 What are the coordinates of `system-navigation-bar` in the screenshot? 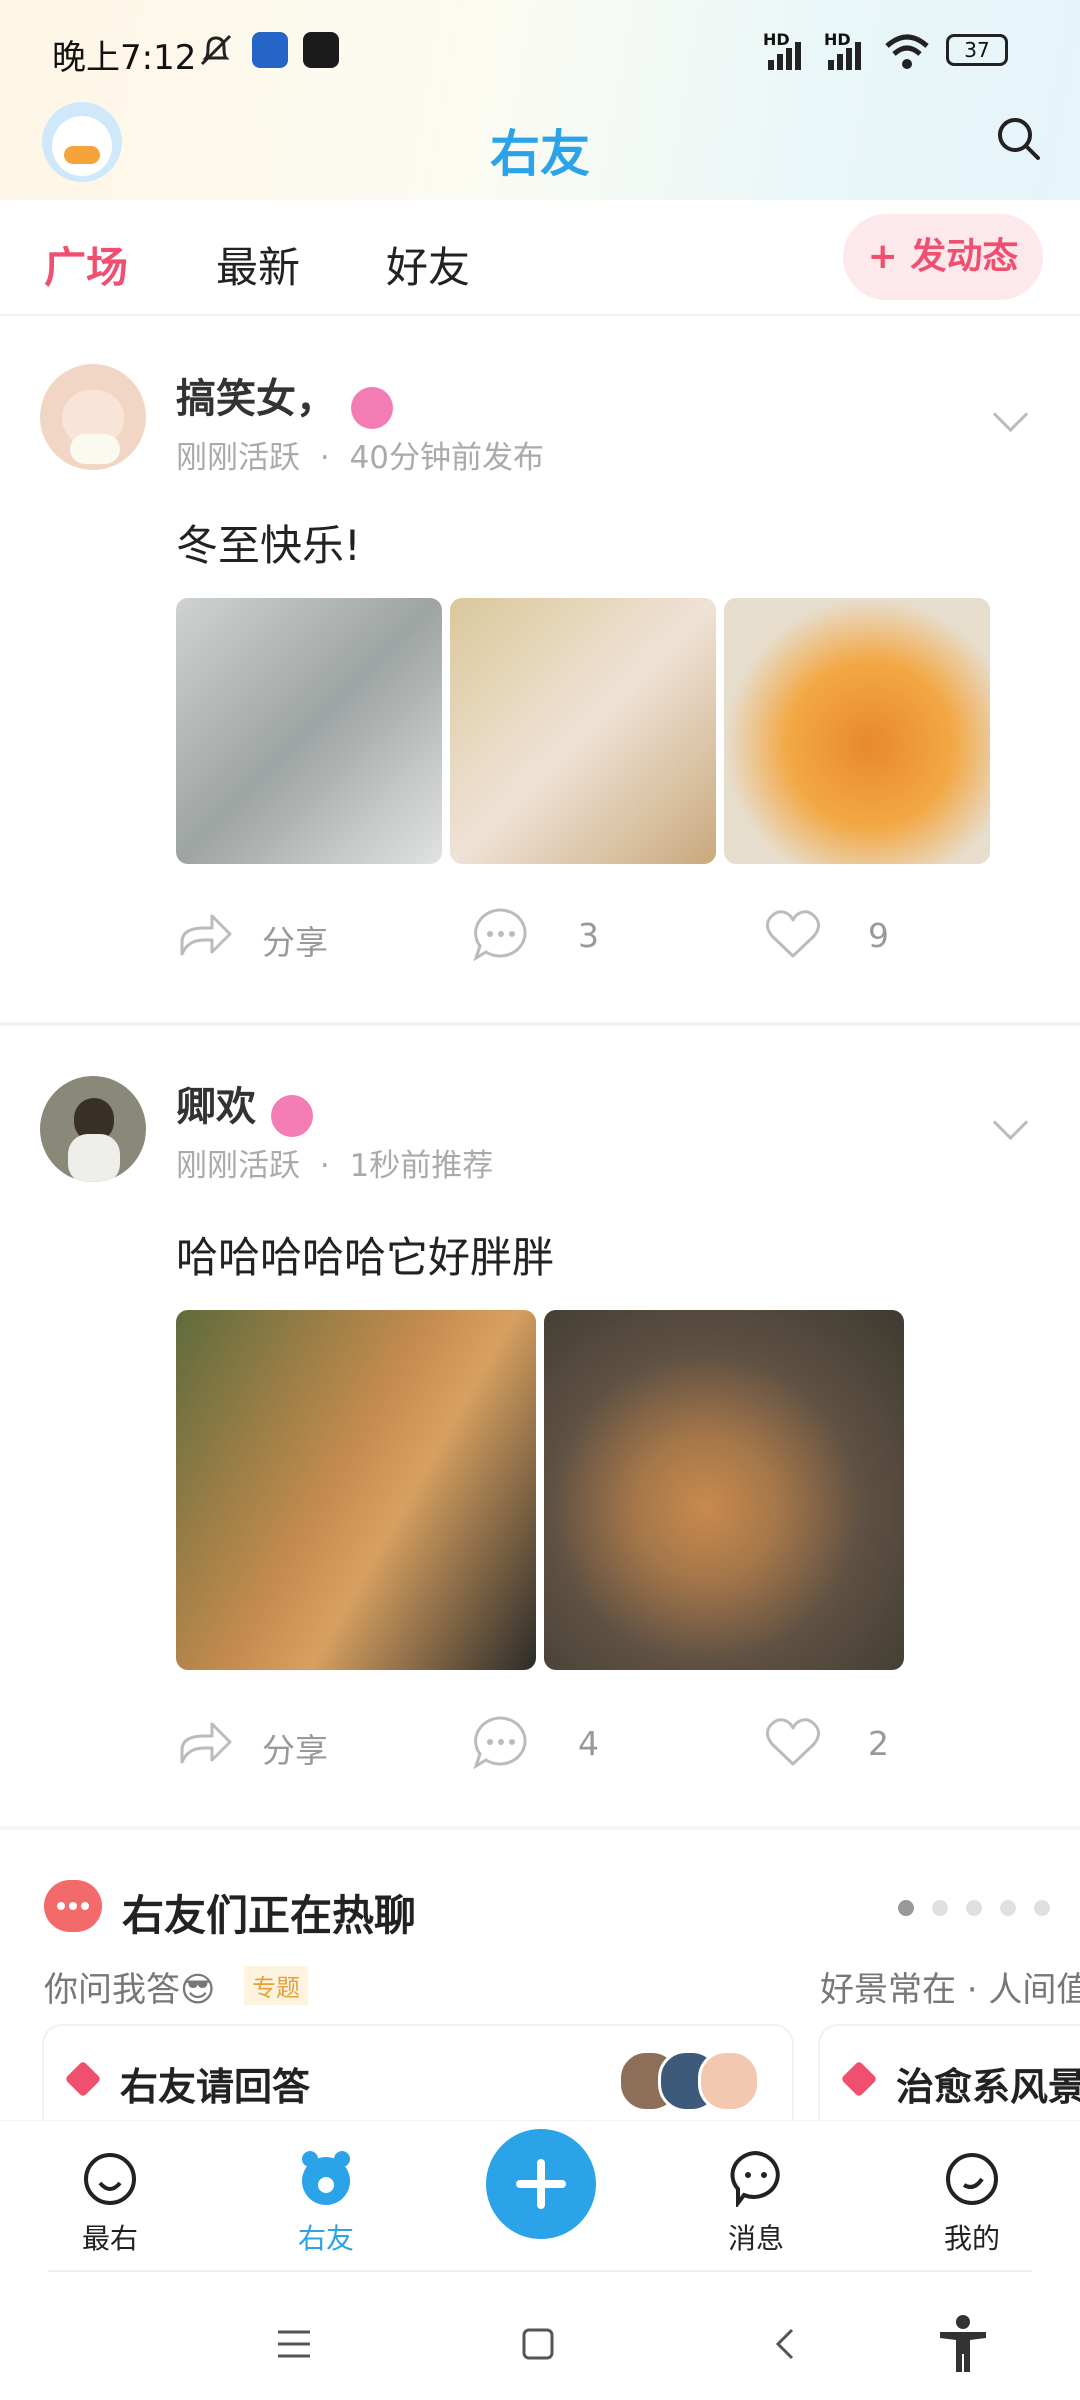 It's located at (540, 2335).